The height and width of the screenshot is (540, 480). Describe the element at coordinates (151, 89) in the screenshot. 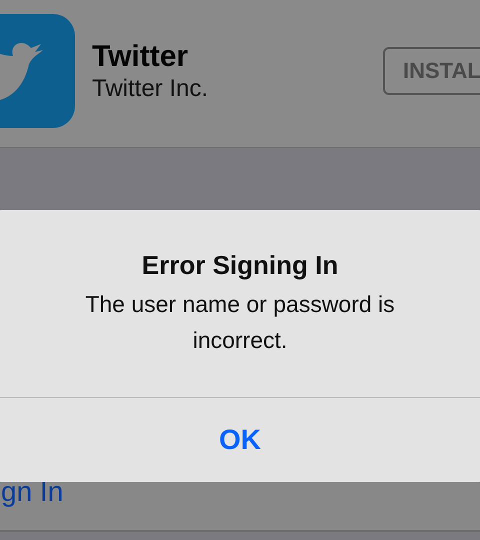

I see `developer-name: Twitter Inc.` at that location.